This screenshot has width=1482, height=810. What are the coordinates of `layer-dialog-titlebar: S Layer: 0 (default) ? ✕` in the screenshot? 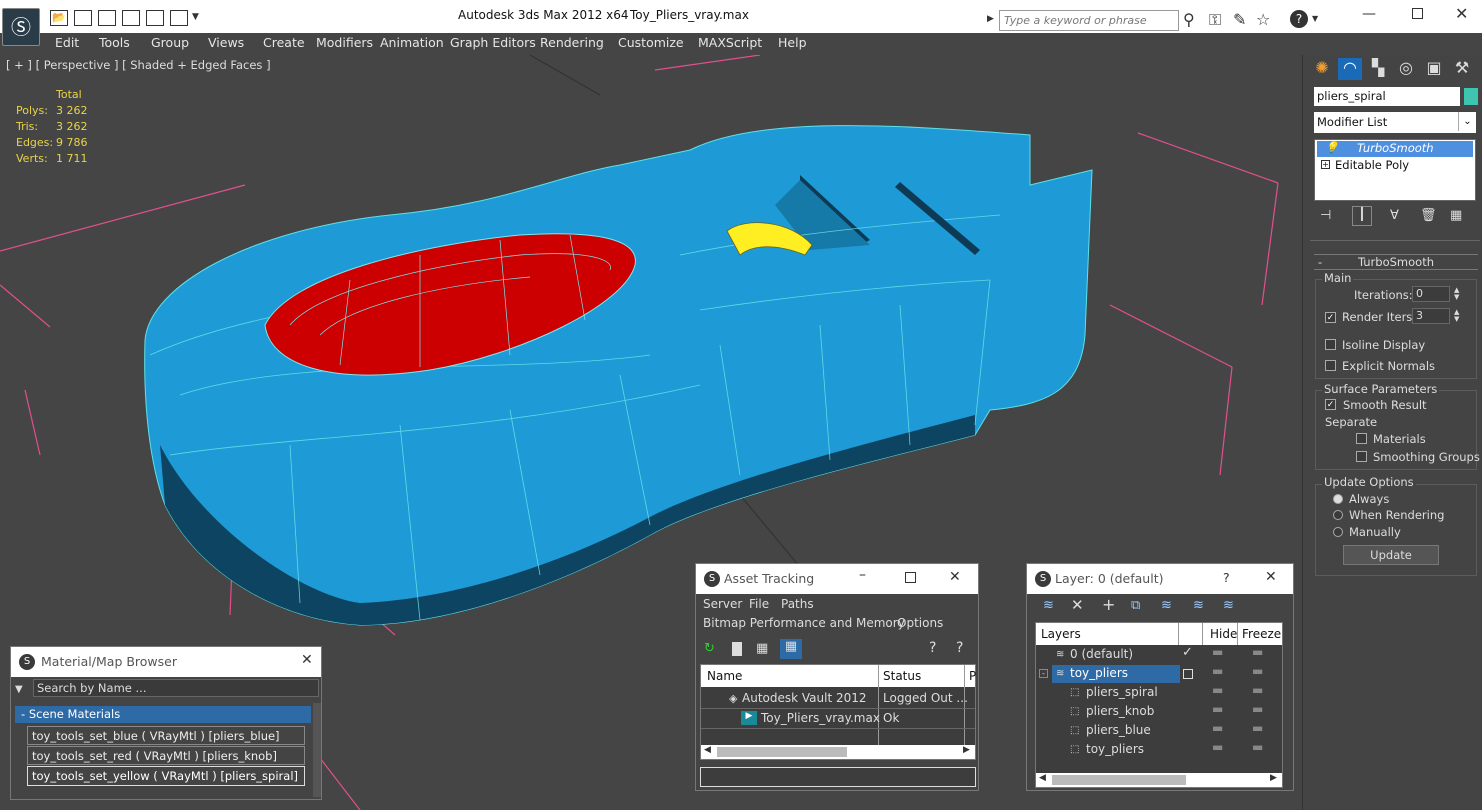 It's located at (1160, 579).